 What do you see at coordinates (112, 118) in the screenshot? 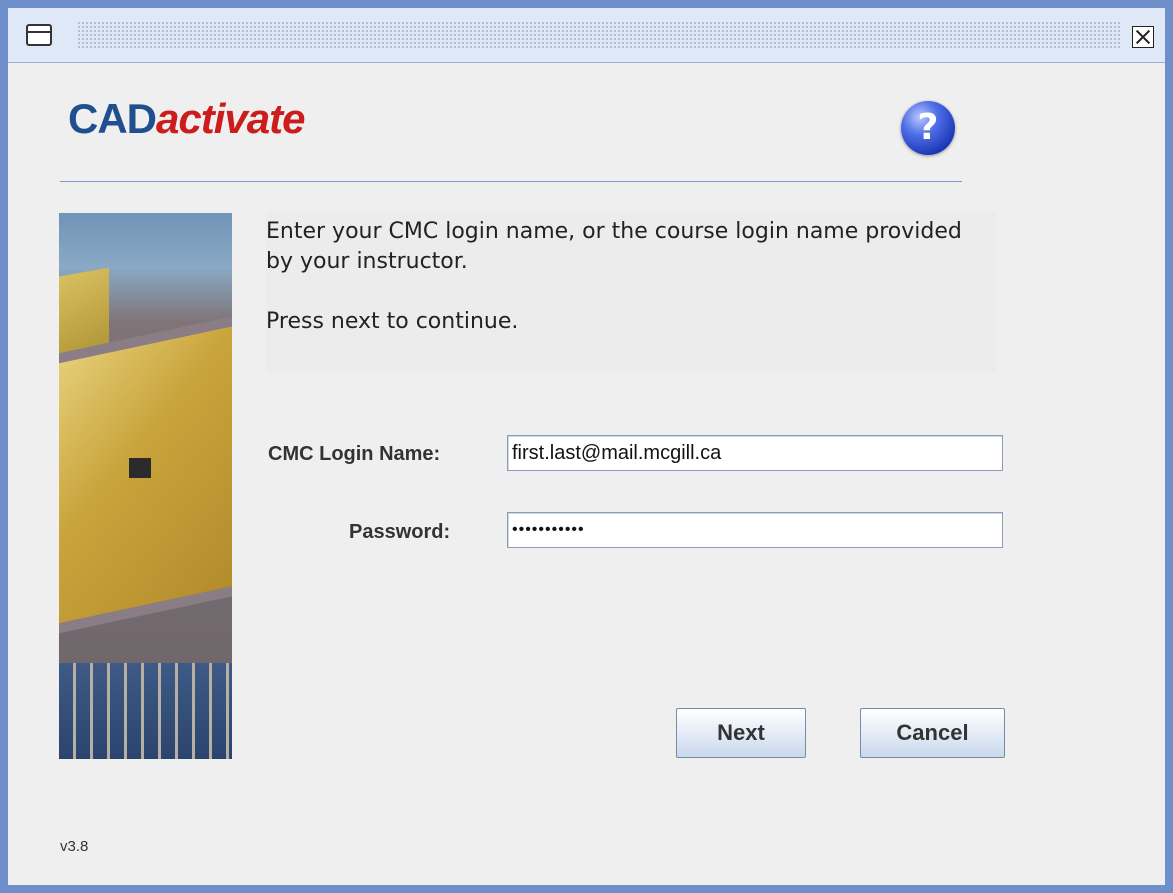
I see `logo-cad-text: CAD` at bounding box center [112, 118].